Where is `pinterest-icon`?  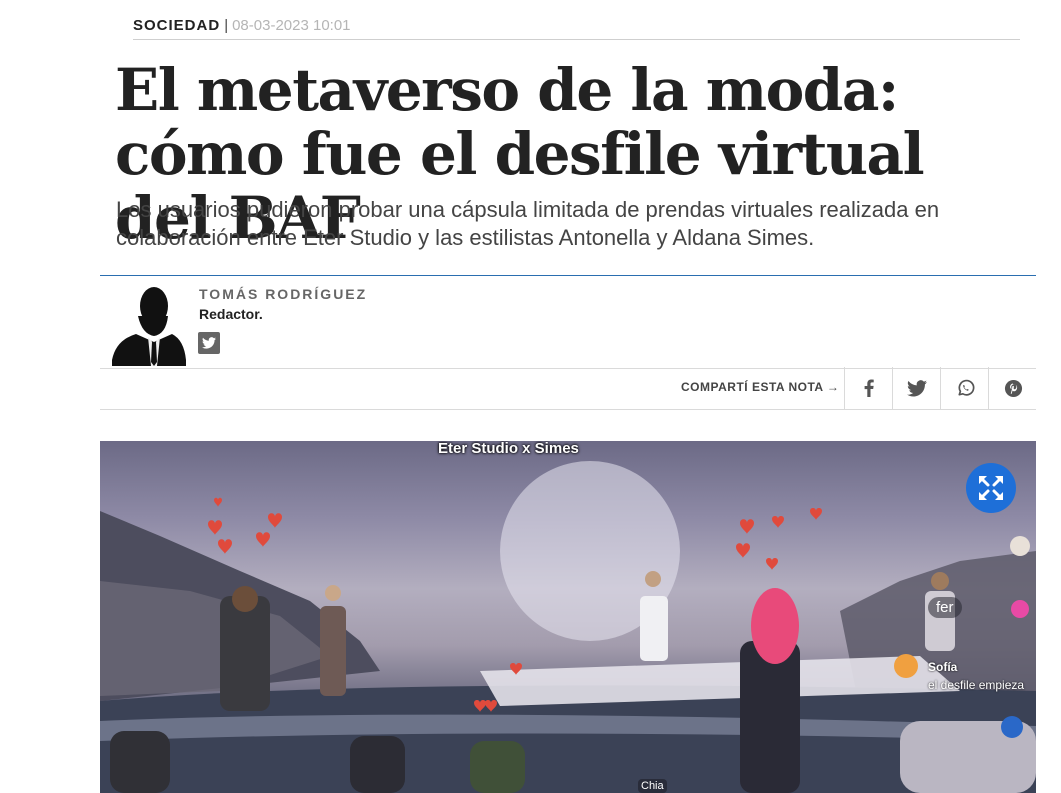 pinterest-icon is located at coordinates (1013, 388).